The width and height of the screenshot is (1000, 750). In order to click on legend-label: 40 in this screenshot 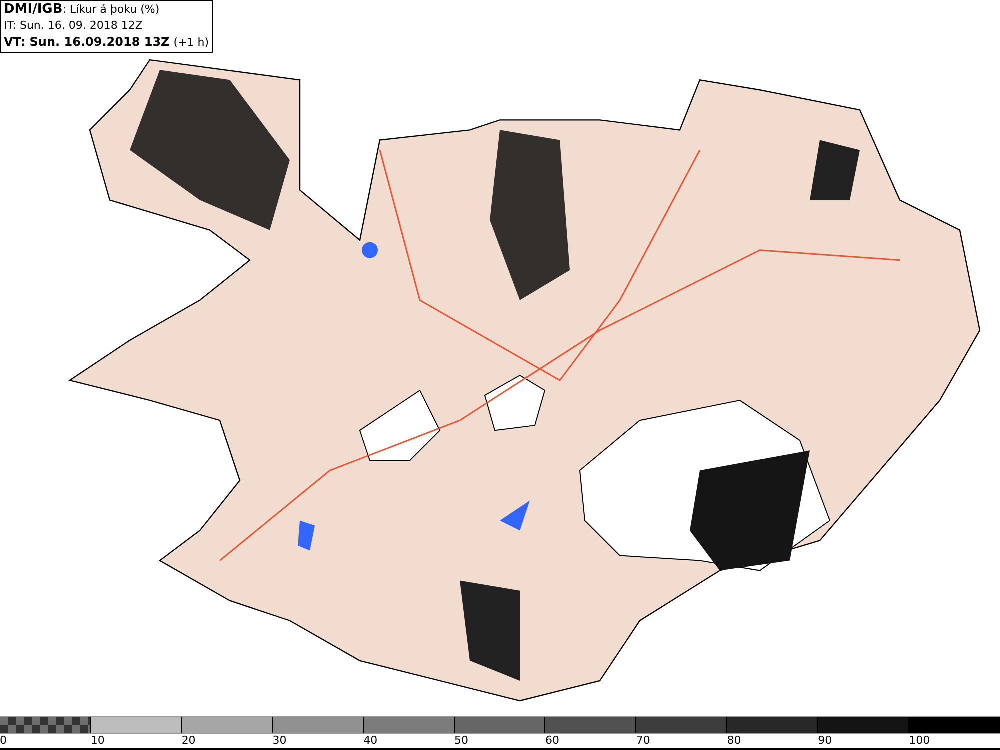, I will do `click(371, 740)`.